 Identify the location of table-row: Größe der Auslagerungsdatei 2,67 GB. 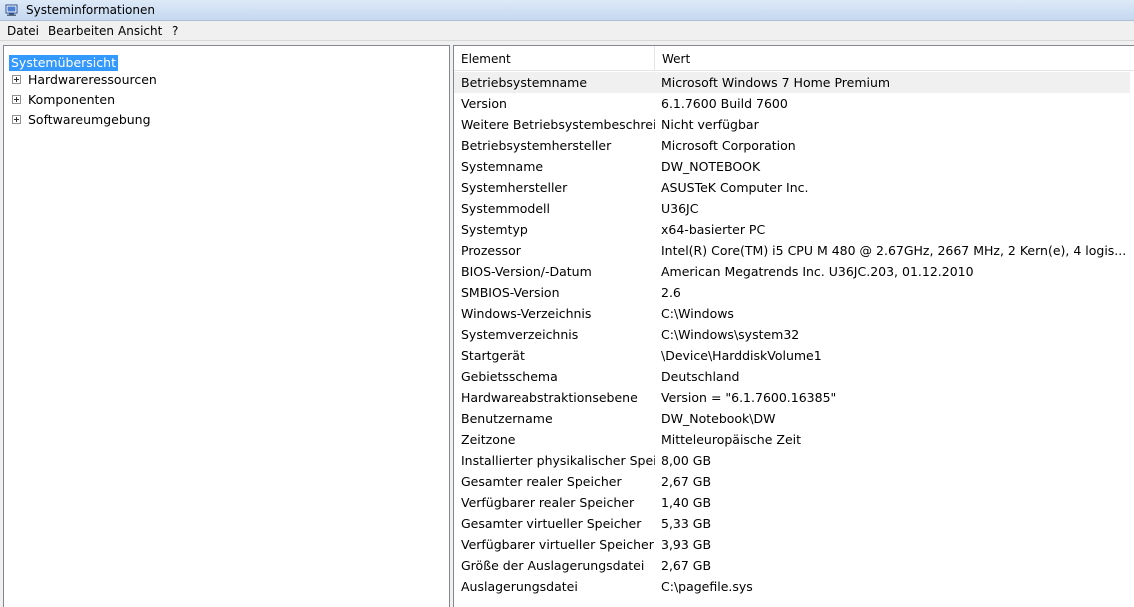
(794, 565).